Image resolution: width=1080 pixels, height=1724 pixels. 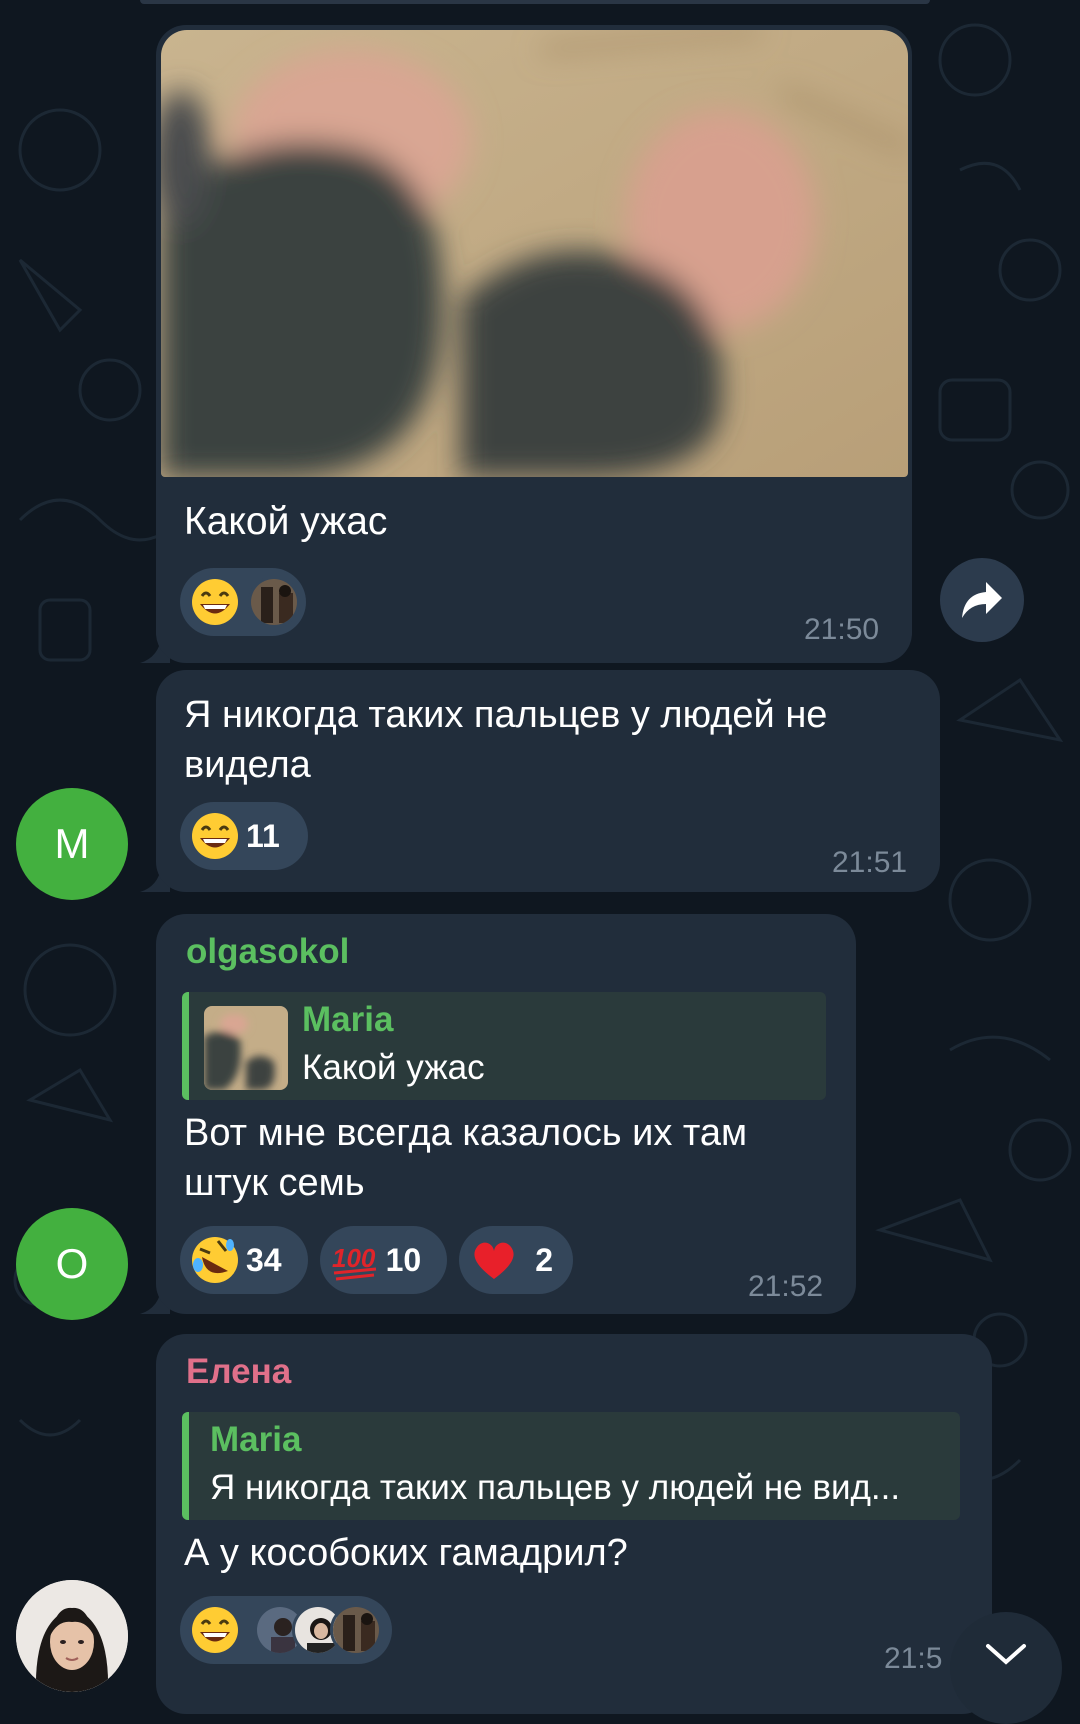 I want to click on message-line: штук семь, so click(x=274, y=1183).